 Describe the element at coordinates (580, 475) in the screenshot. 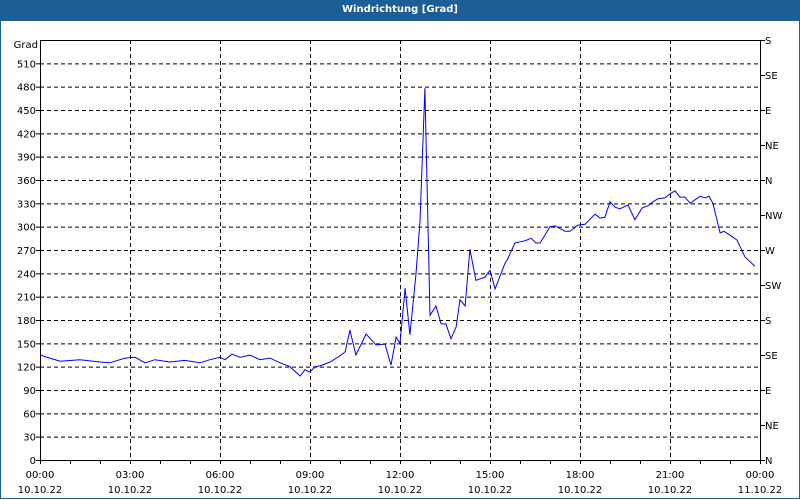

I see `x-tick-time: 18:00` at that location.